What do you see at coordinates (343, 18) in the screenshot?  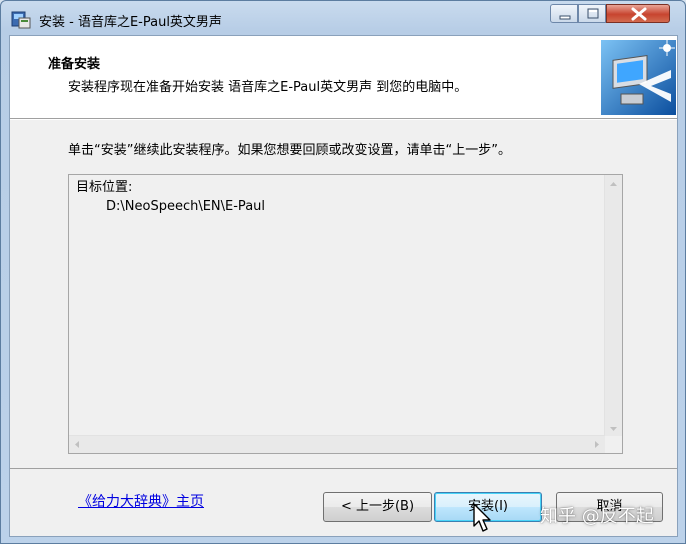 I see `title-bar: 安装 - 语音库之E-Paul英文男声` at bounding box center [343, 18].